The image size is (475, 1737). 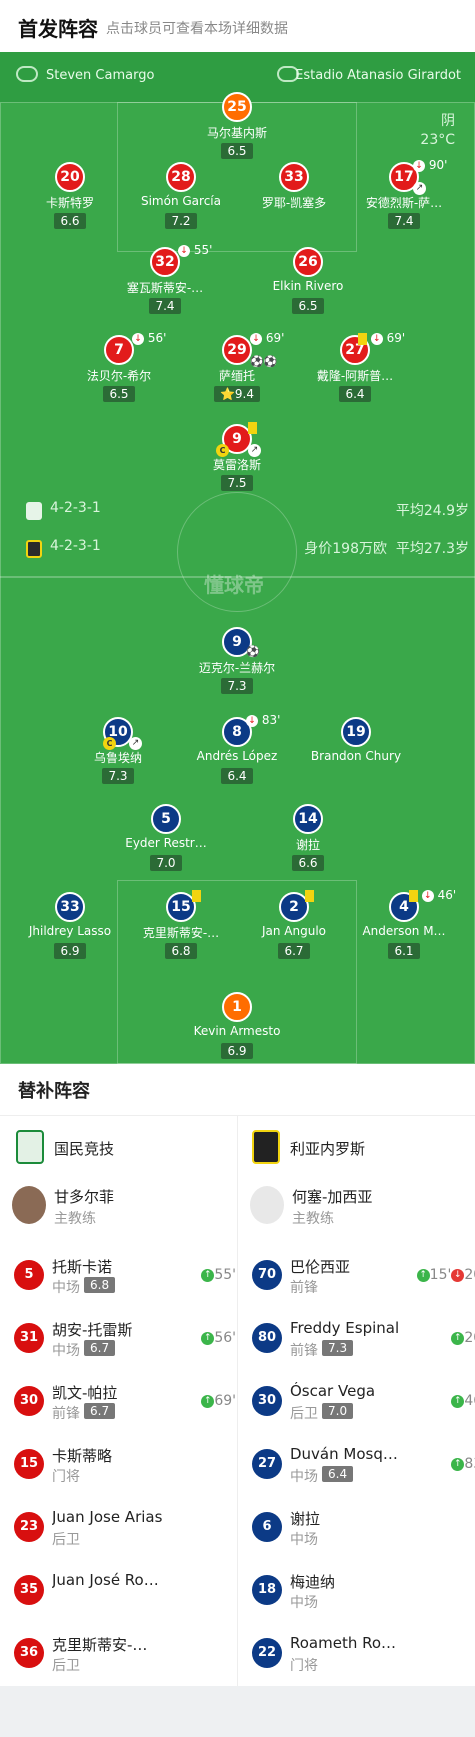 What do you see at coordinates (203, 250) in the screenshot?
I see `sub-time: 55'` at bounding box center [203, 250].